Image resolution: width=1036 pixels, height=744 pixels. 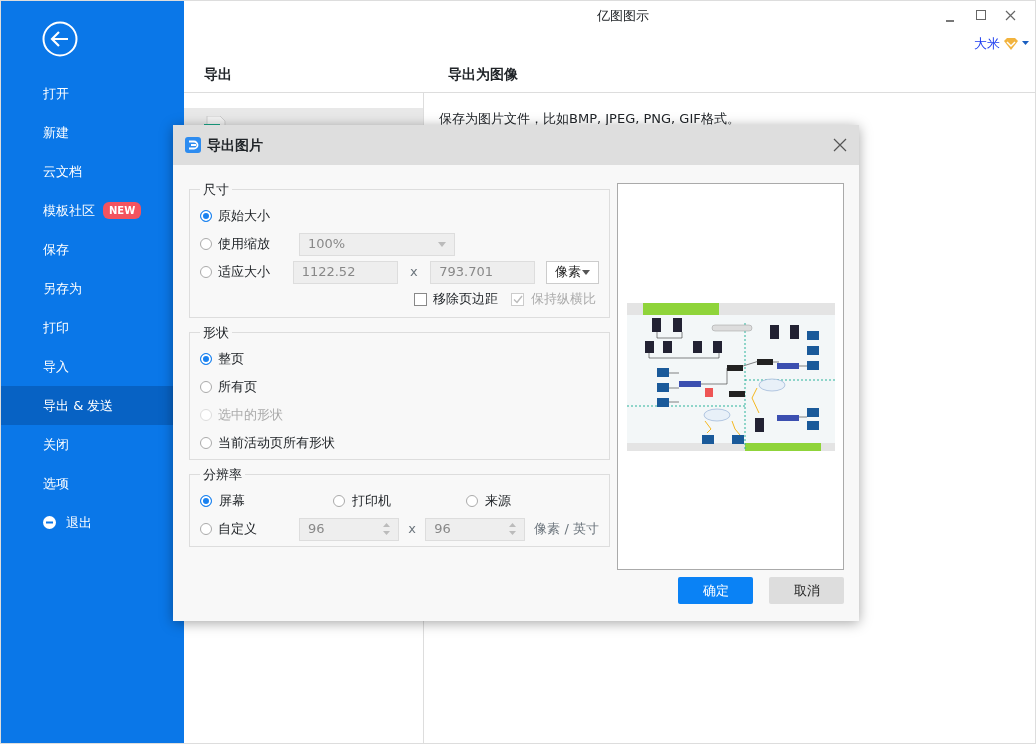 What do you see at coordinates (216, 189) in the screenshot?
I see `group-label: 尺寸` at bounding box center [216, 189].